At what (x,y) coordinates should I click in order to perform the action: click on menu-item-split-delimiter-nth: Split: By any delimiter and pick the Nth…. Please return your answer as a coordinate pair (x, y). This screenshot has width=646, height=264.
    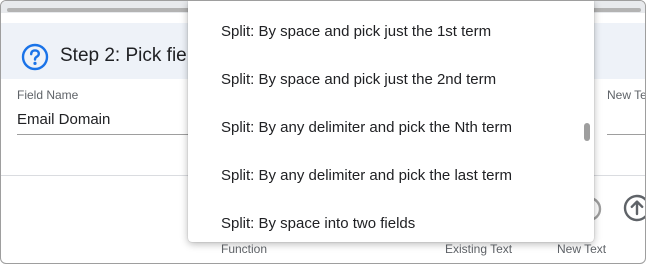
    Looking at the image, I should click on (385, 127).